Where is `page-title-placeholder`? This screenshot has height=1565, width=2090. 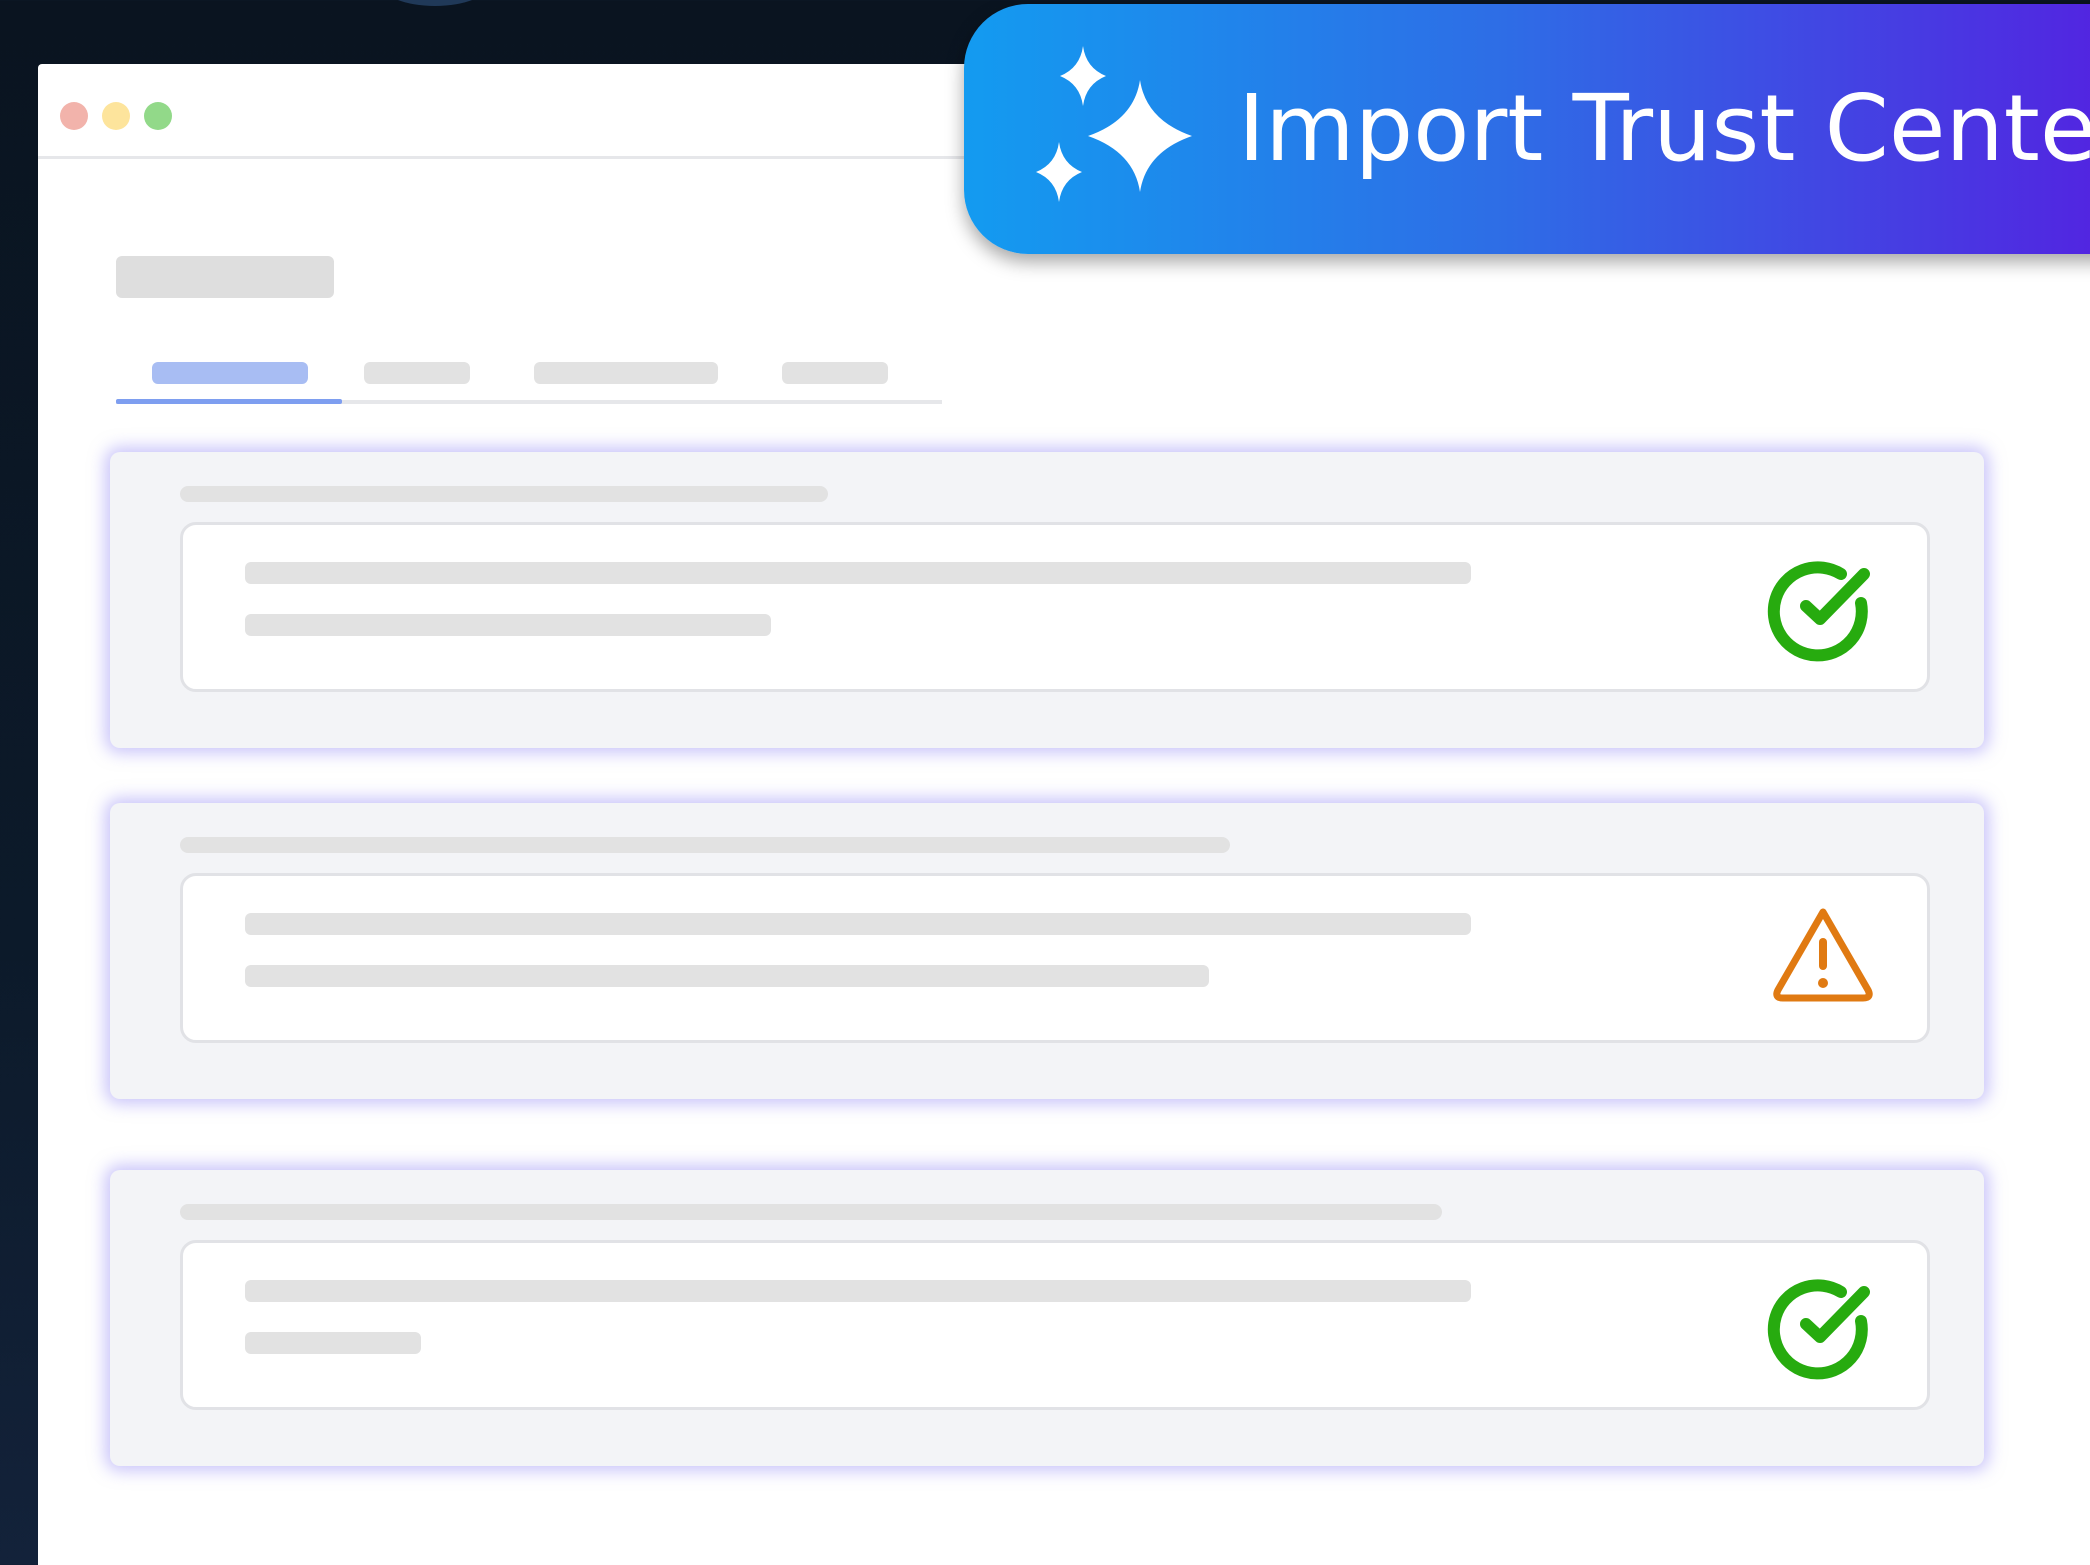
page-title-placeholder is located at coordinates (225, 277).